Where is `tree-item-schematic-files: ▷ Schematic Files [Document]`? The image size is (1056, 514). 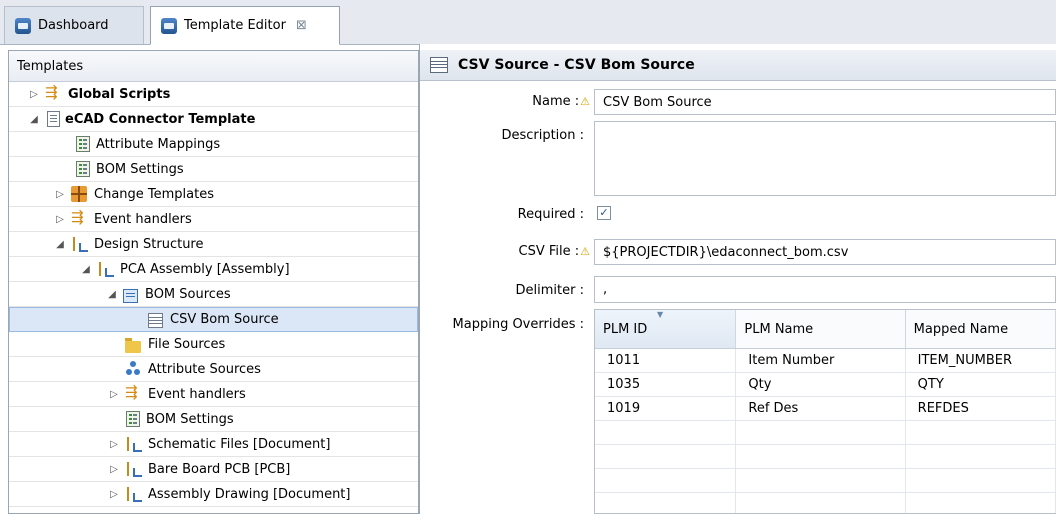 tree-item-schematic-files: ▷ Schematic Files [Document] is located at coordinates (213, 444).